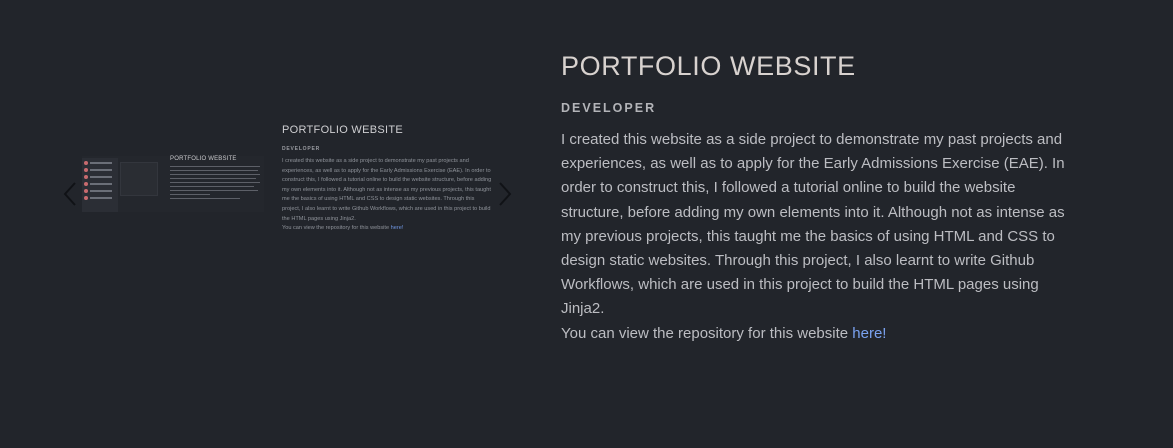  What do you see at coordinates (869, 333) in the screenshot?
I see `repo-link: here!` at bounding box center [869, 333].